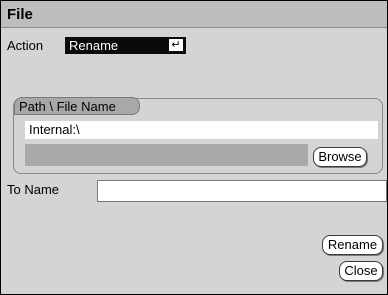 Image resolution: width=388 pixels, height=295 pixels. Describe the element at coordinates (125, 45) in the screenshot. I see `action-dropdown: Rename ↵` at that location.